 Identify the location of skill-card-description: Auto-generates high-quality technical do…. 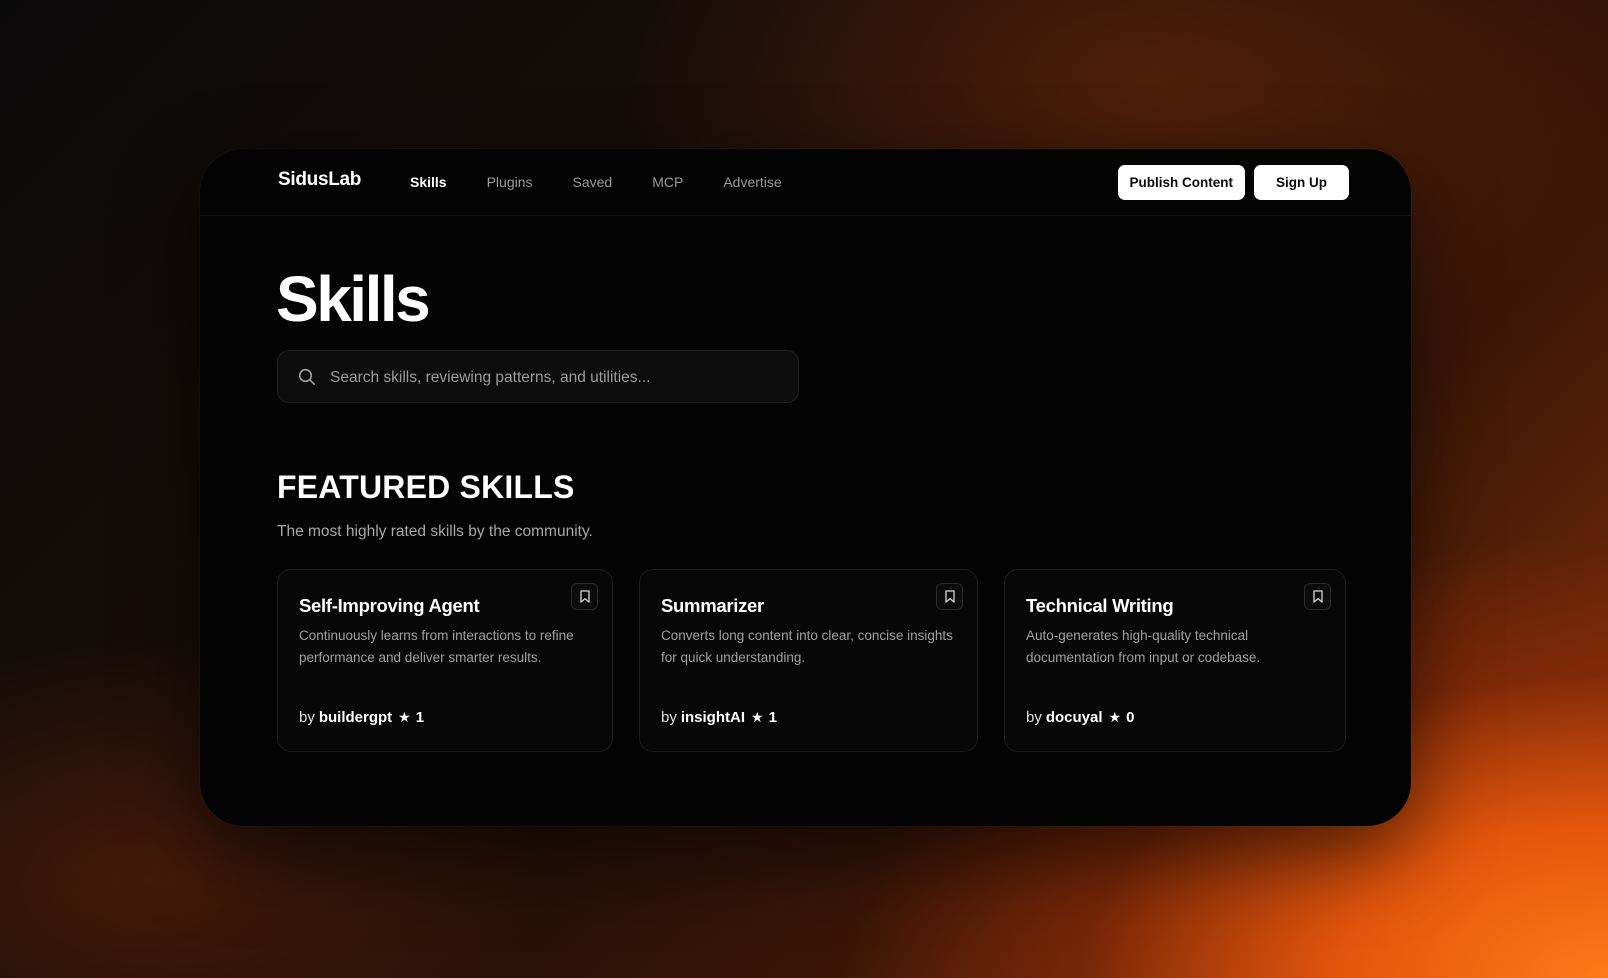
(1143, 646).